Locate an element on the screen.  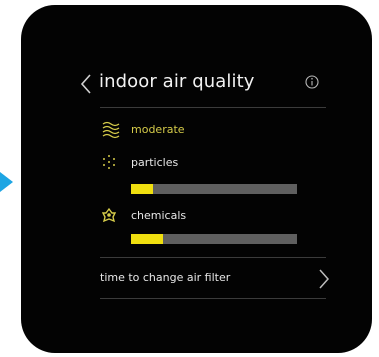
chemicals-level-fill is located at coordinates (147, 239).